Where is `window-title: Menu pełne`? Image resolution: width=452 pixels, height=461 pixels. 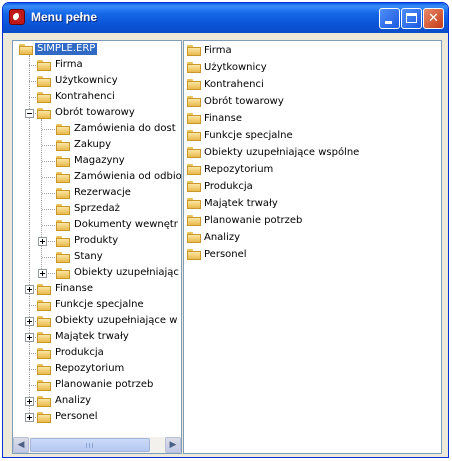 window-title: Menu pełne is located at coordinates (64, 17).